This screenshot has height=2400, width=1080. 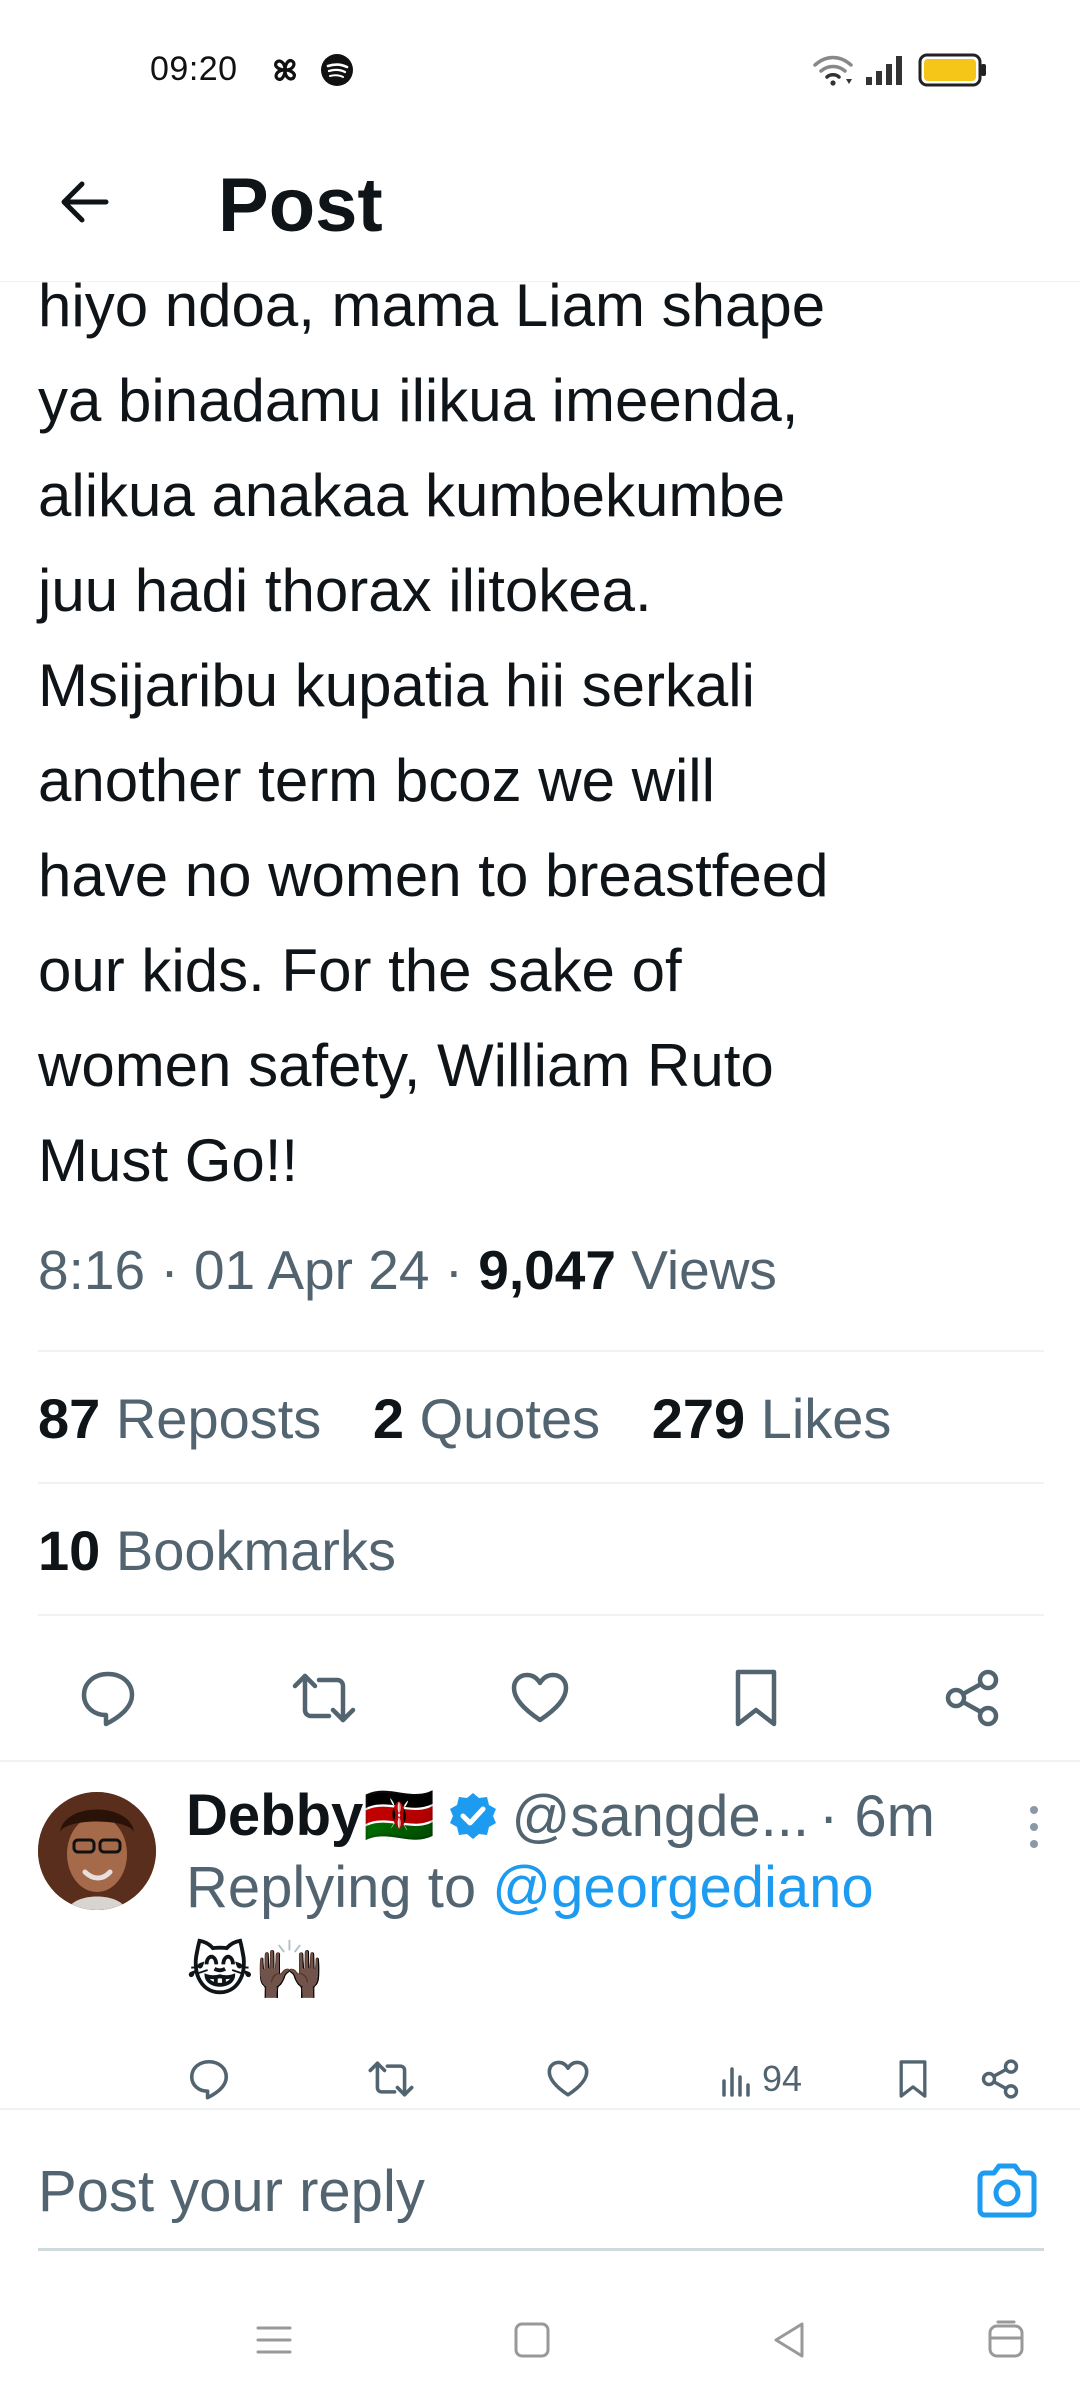 I want to click on wifi-icon, so click(x=833, y=72).